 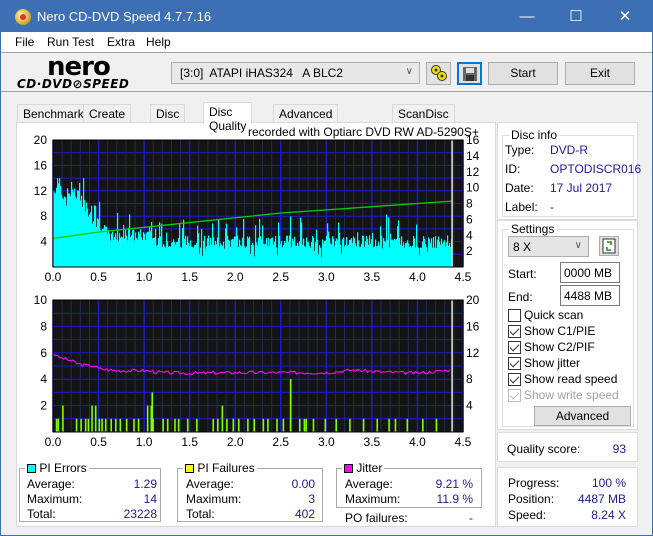 I want to click on quality-score-label: Quality score:, so click(x=544, y=449).